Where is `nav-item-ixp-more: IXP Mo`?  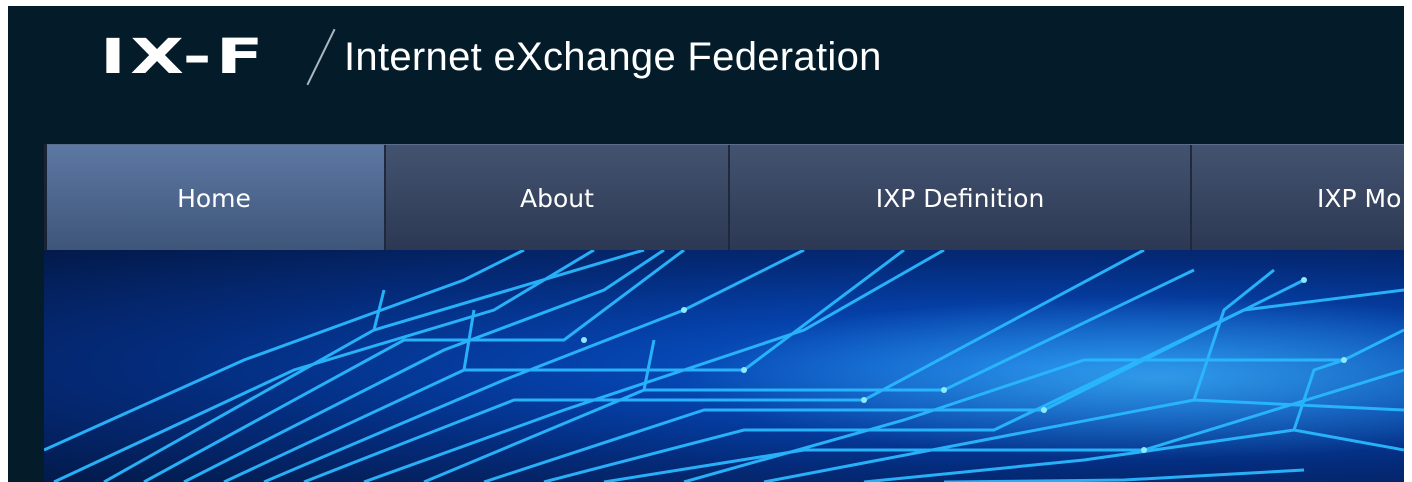 nav-item-ixp-more: IXP Mo is located at coordinates (1298, 198).